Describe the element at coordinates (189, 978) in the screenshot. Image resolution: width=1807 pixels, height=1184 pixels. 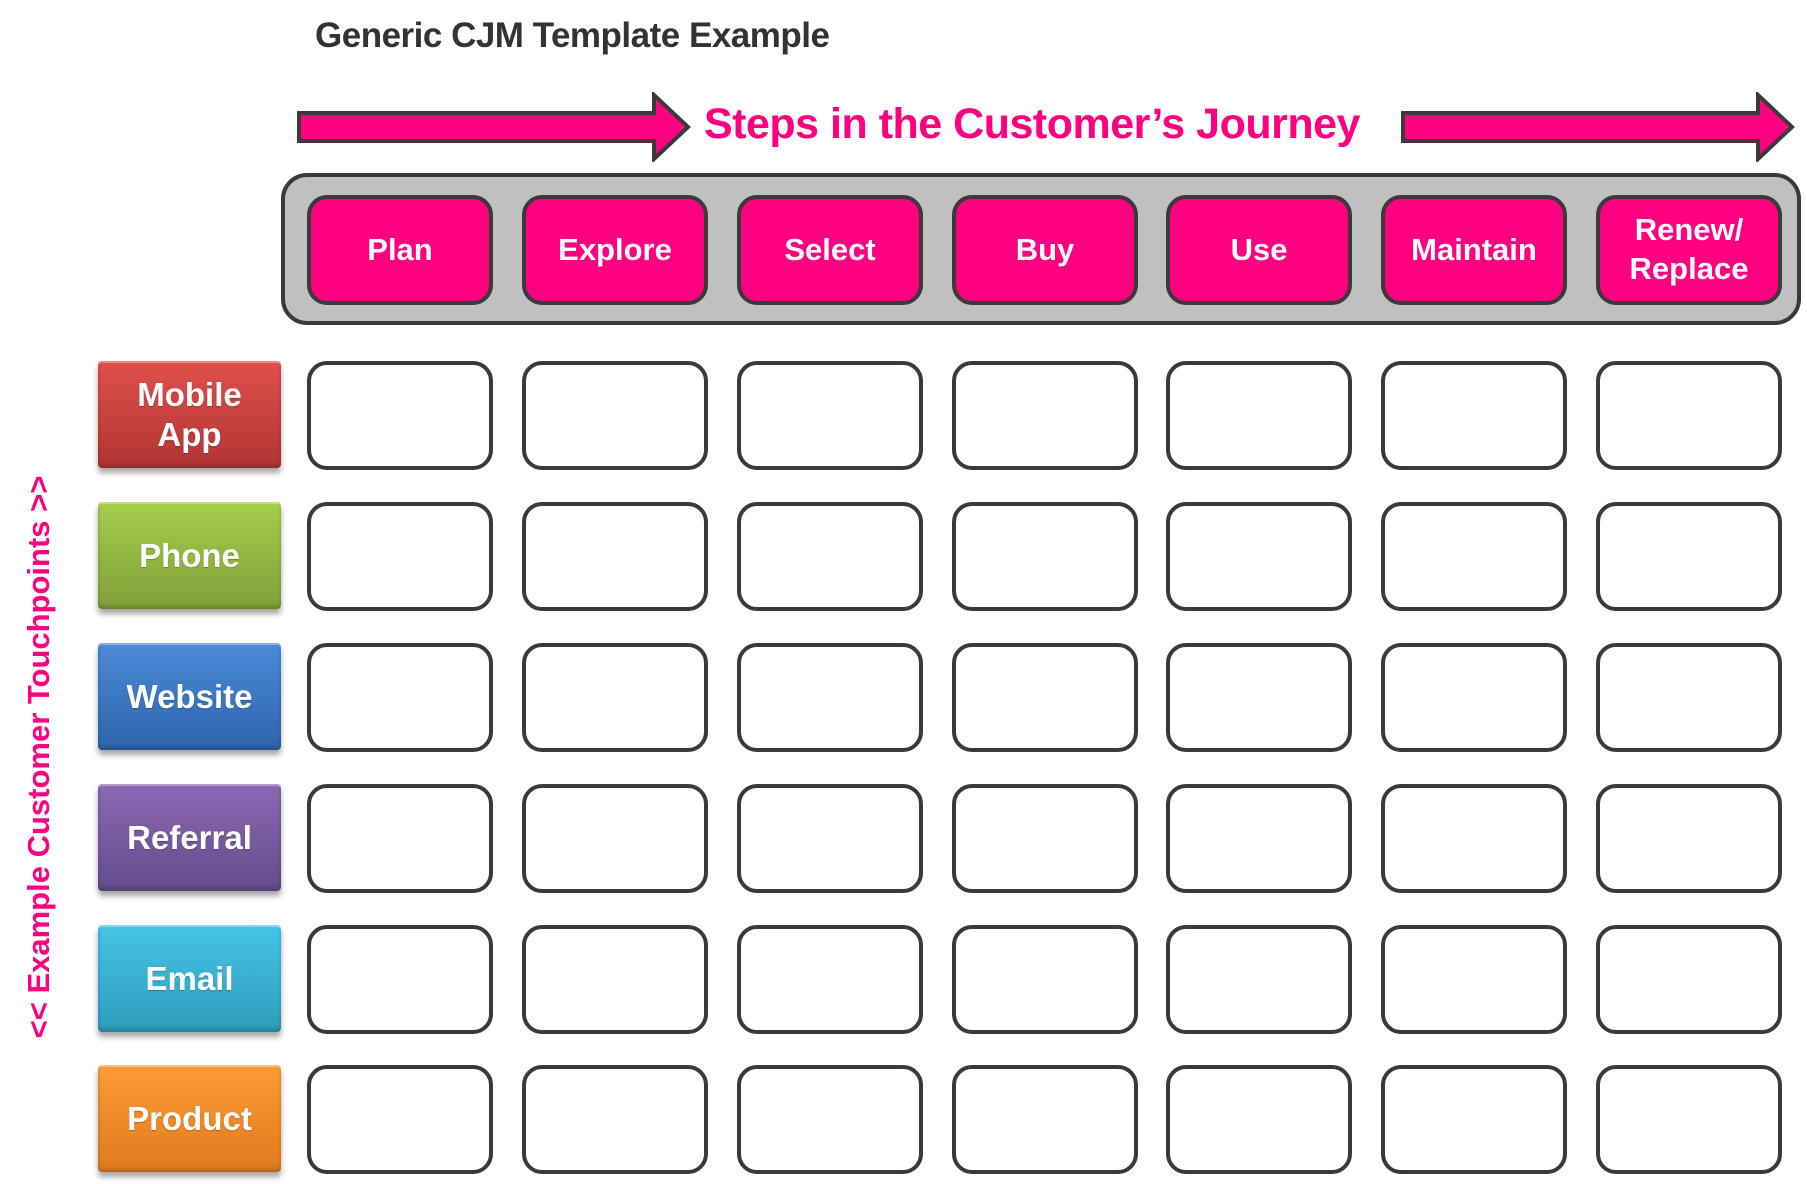
I see `touchpoint-email: Email` at that location.